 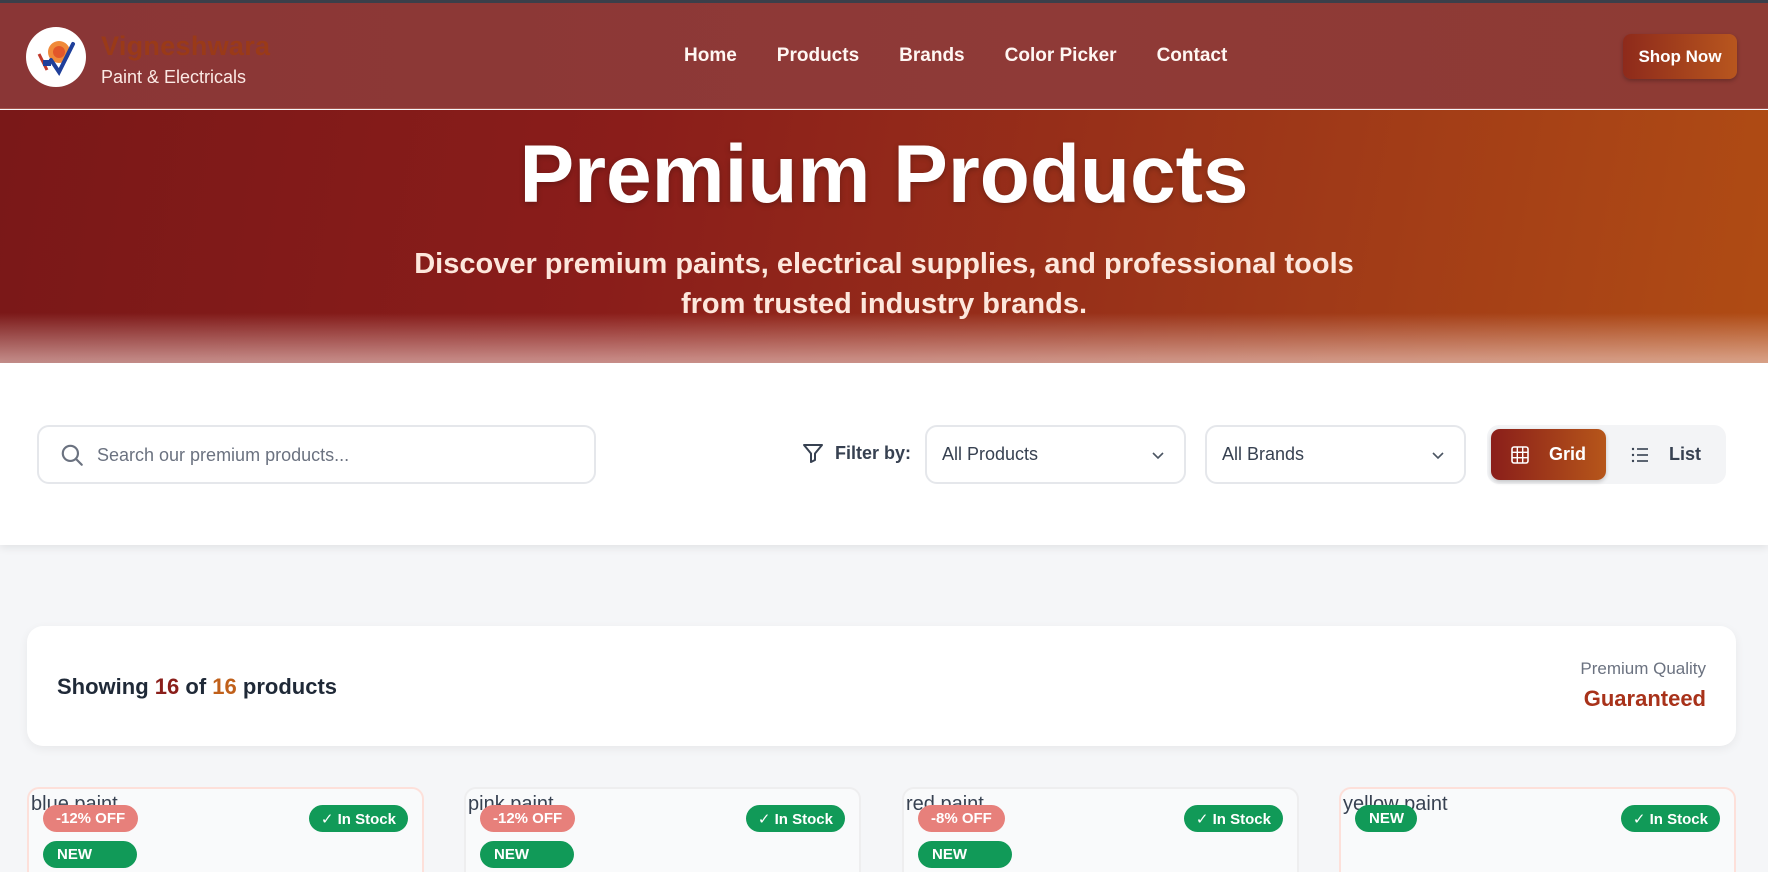 I want to click on page-title: Premium Products, so click(x=884, y=174).